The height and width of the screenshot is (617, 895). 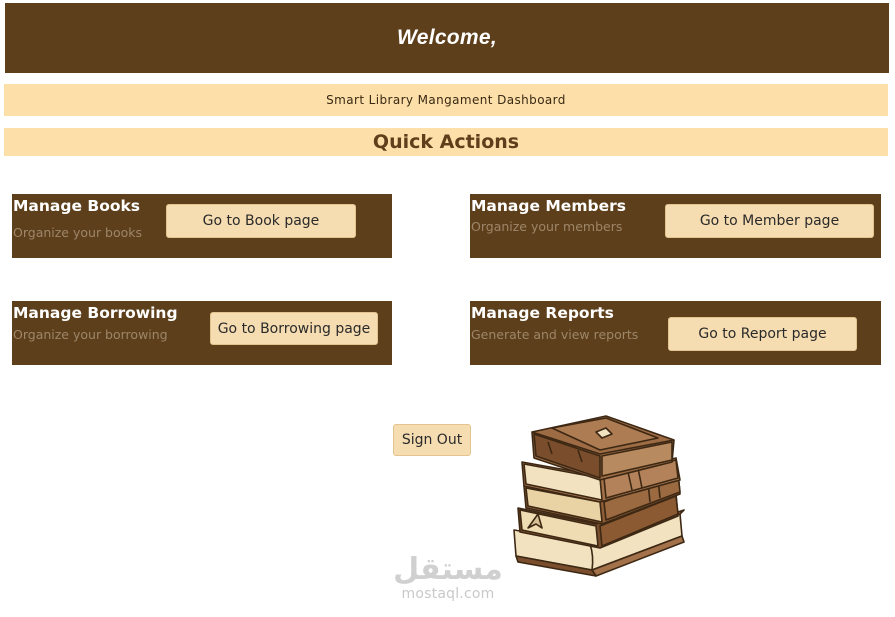 What do you see at coordinates (261, 221) in the screenshot?
I see `go-to-book-page-button: Go to Book page` at bounding box center [261, 221].